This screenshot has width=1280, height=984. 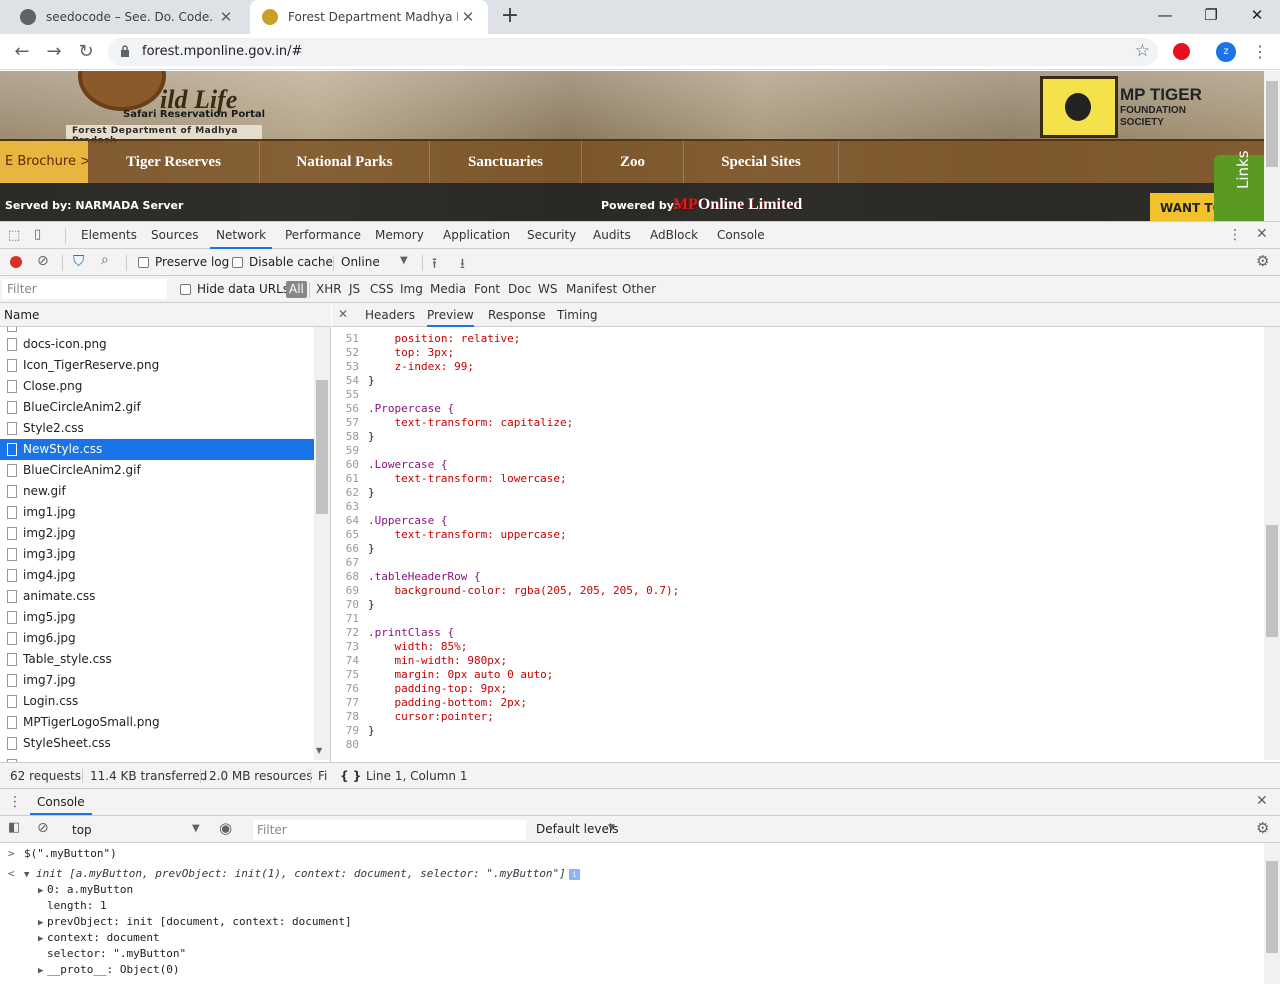 I want to click on tab-application: Application, so click(x=476, y=235).